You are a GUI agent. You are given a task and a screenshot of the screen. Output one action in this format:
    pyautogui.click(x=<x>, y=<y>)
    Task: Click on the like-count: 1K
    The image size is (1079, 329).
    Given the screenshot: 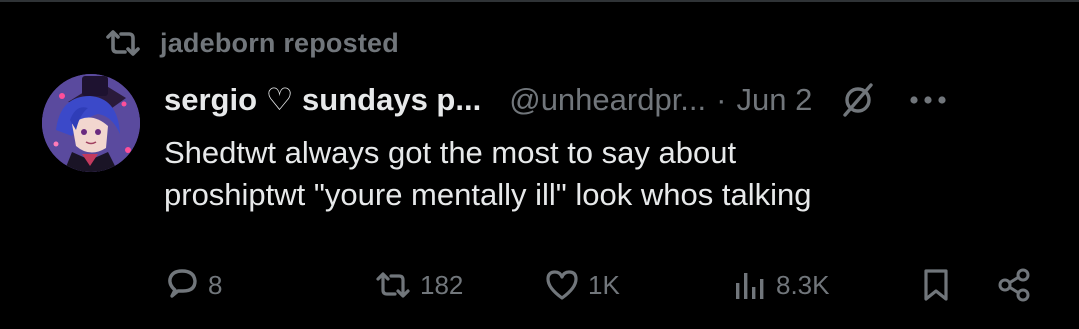 What is the action you would take?
    pyautogui.click(x=604, y=284)
    